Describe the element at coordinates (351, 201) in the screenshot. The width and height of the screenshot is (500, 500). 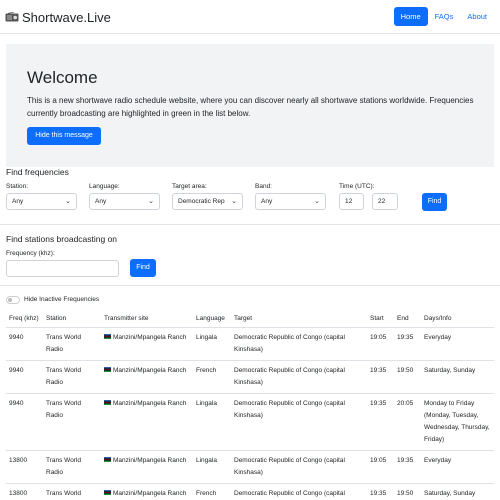
I see `time-hour-input: 12` at that location.